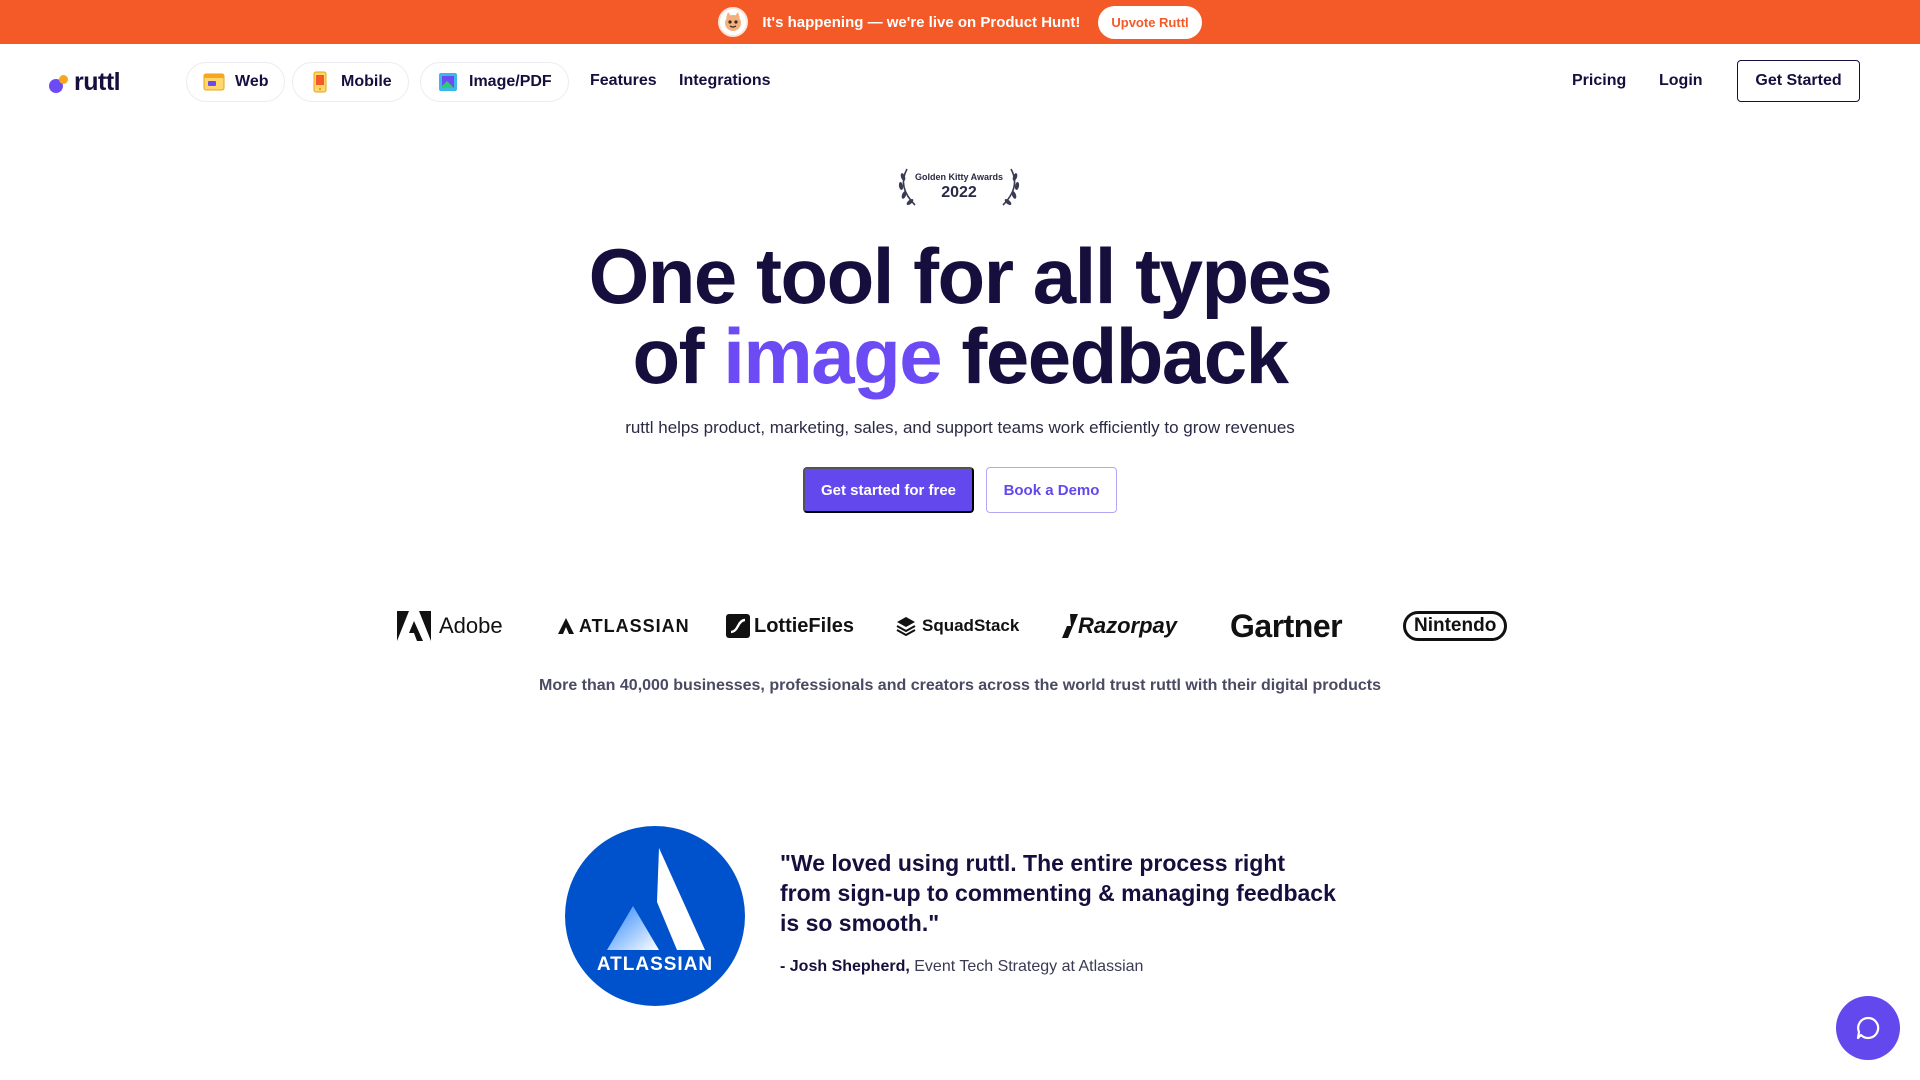  What do you see at coordinates (97, 82) in the screenshot?
I see `logo-text: ruttl` at bounding box center [97, 82].